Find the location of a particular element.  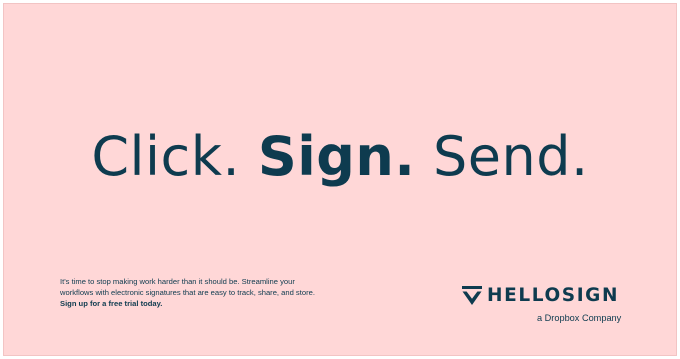

dropbox-company-tagline: a Dropbox Company is located at coordinates (579, 318).